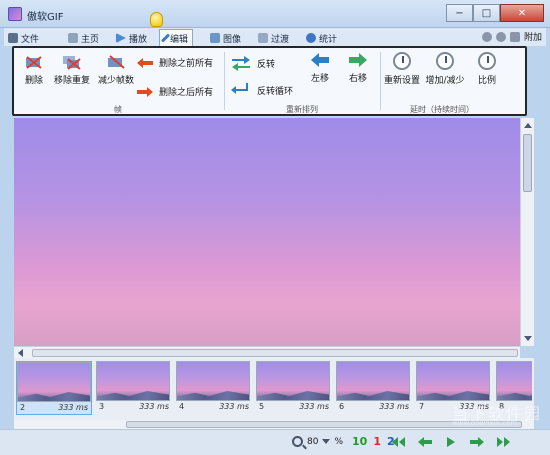 This screenshot has width=550, height=455. Describe the element at coordinates (116, 62) in the screenshot. I see `reduce-frames-icon` at that location.